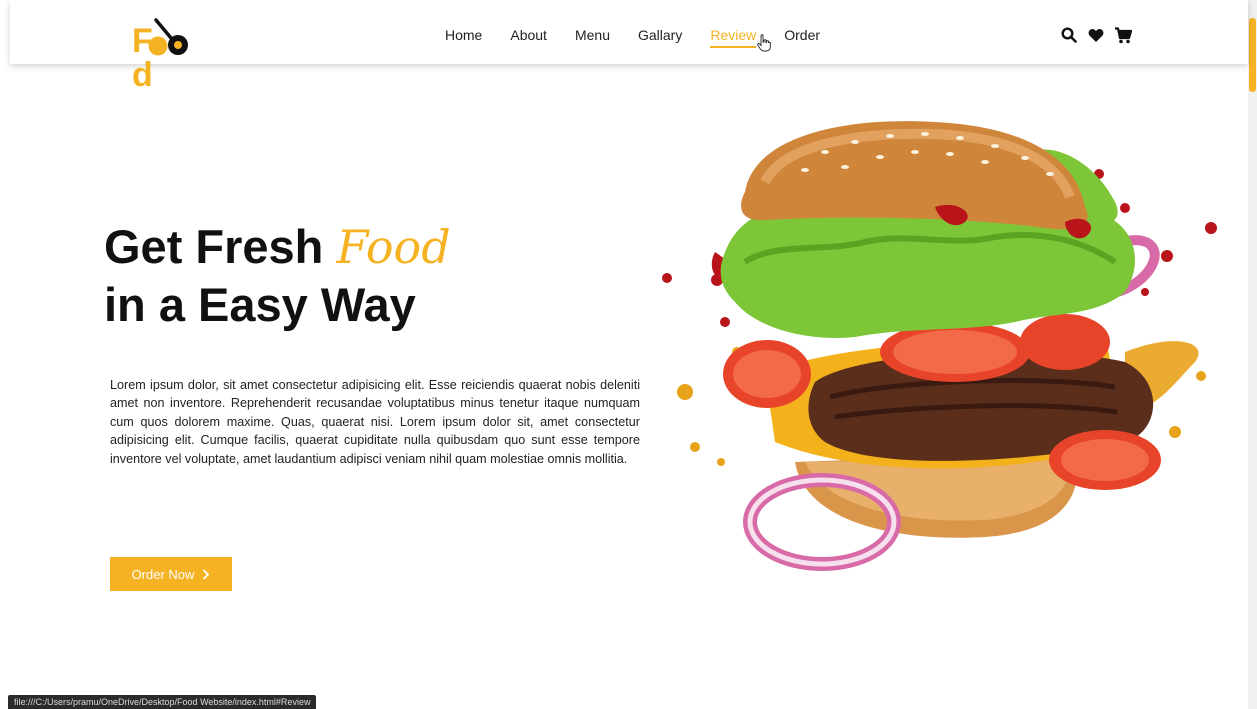 The image size is (1257, 709). Describe the element at coordinates (163, 574) in the screenshot. I see `order-now-label: Order Now` at that location.